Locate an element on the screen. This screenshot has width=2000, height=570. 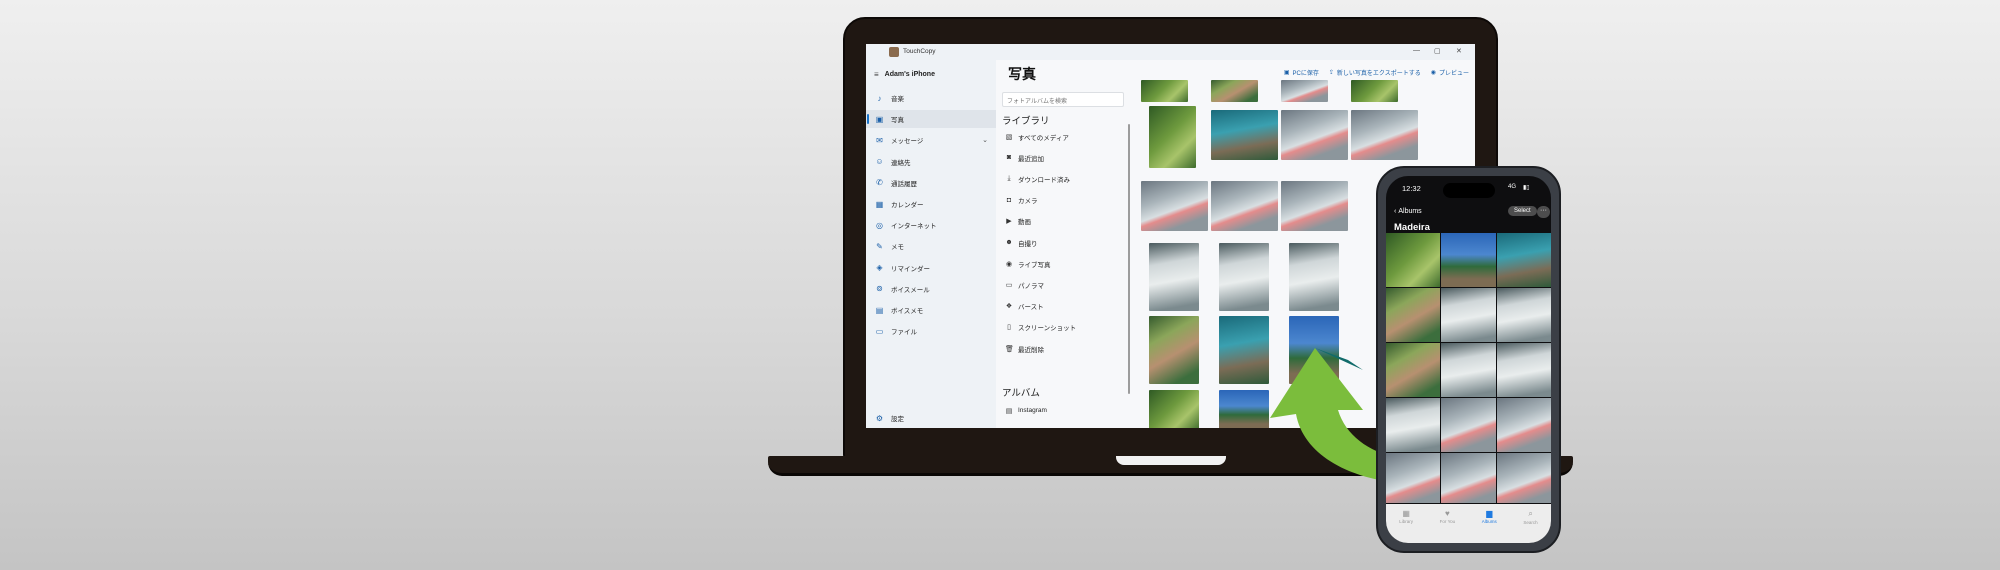
sidebar-item-2: ✉ メッセージ ⌄ is located at coordinates (931, 140).